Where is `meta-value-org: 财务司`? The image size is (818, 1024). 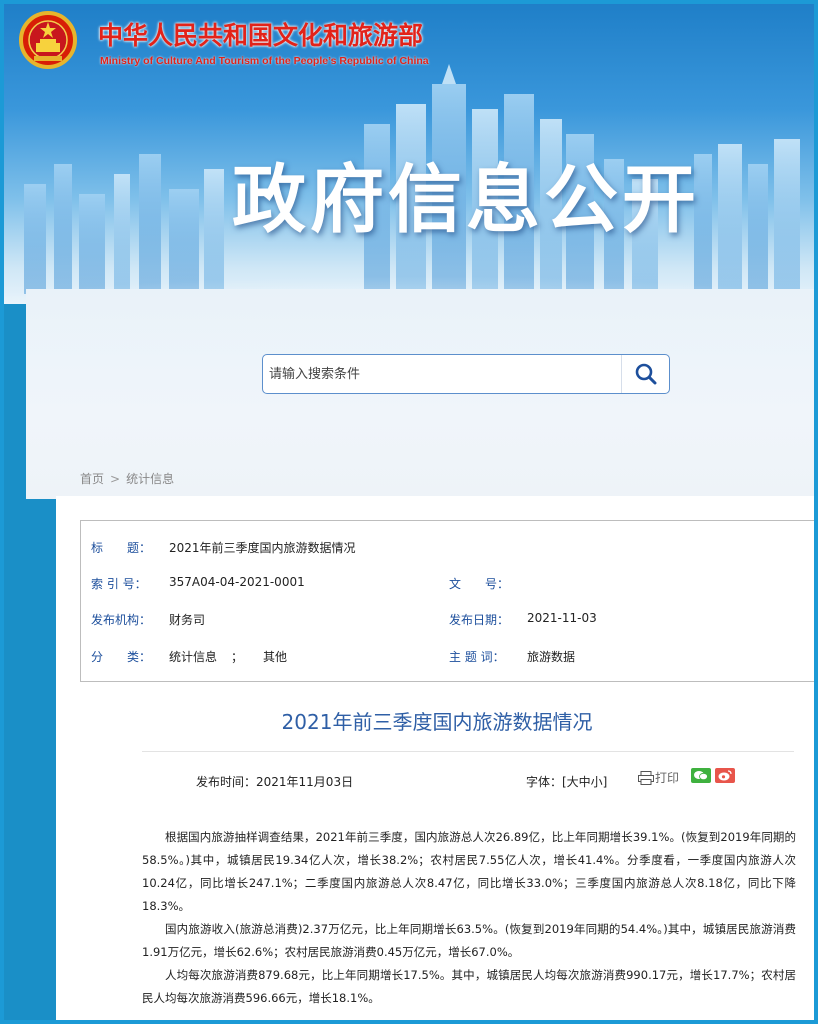 meta-value-org: 财务司 is located at coordinates (187, 620).